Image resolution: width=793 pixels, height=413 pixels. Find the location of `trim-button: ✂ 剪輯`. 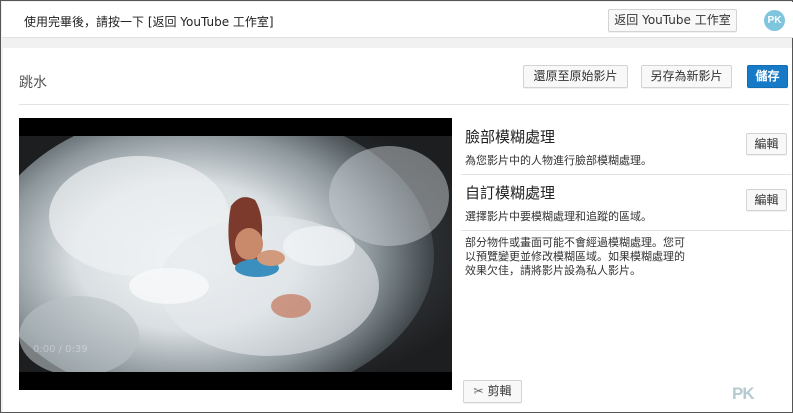

trim-button: ✂ 剪輯 is located at coordinates (492, 391).